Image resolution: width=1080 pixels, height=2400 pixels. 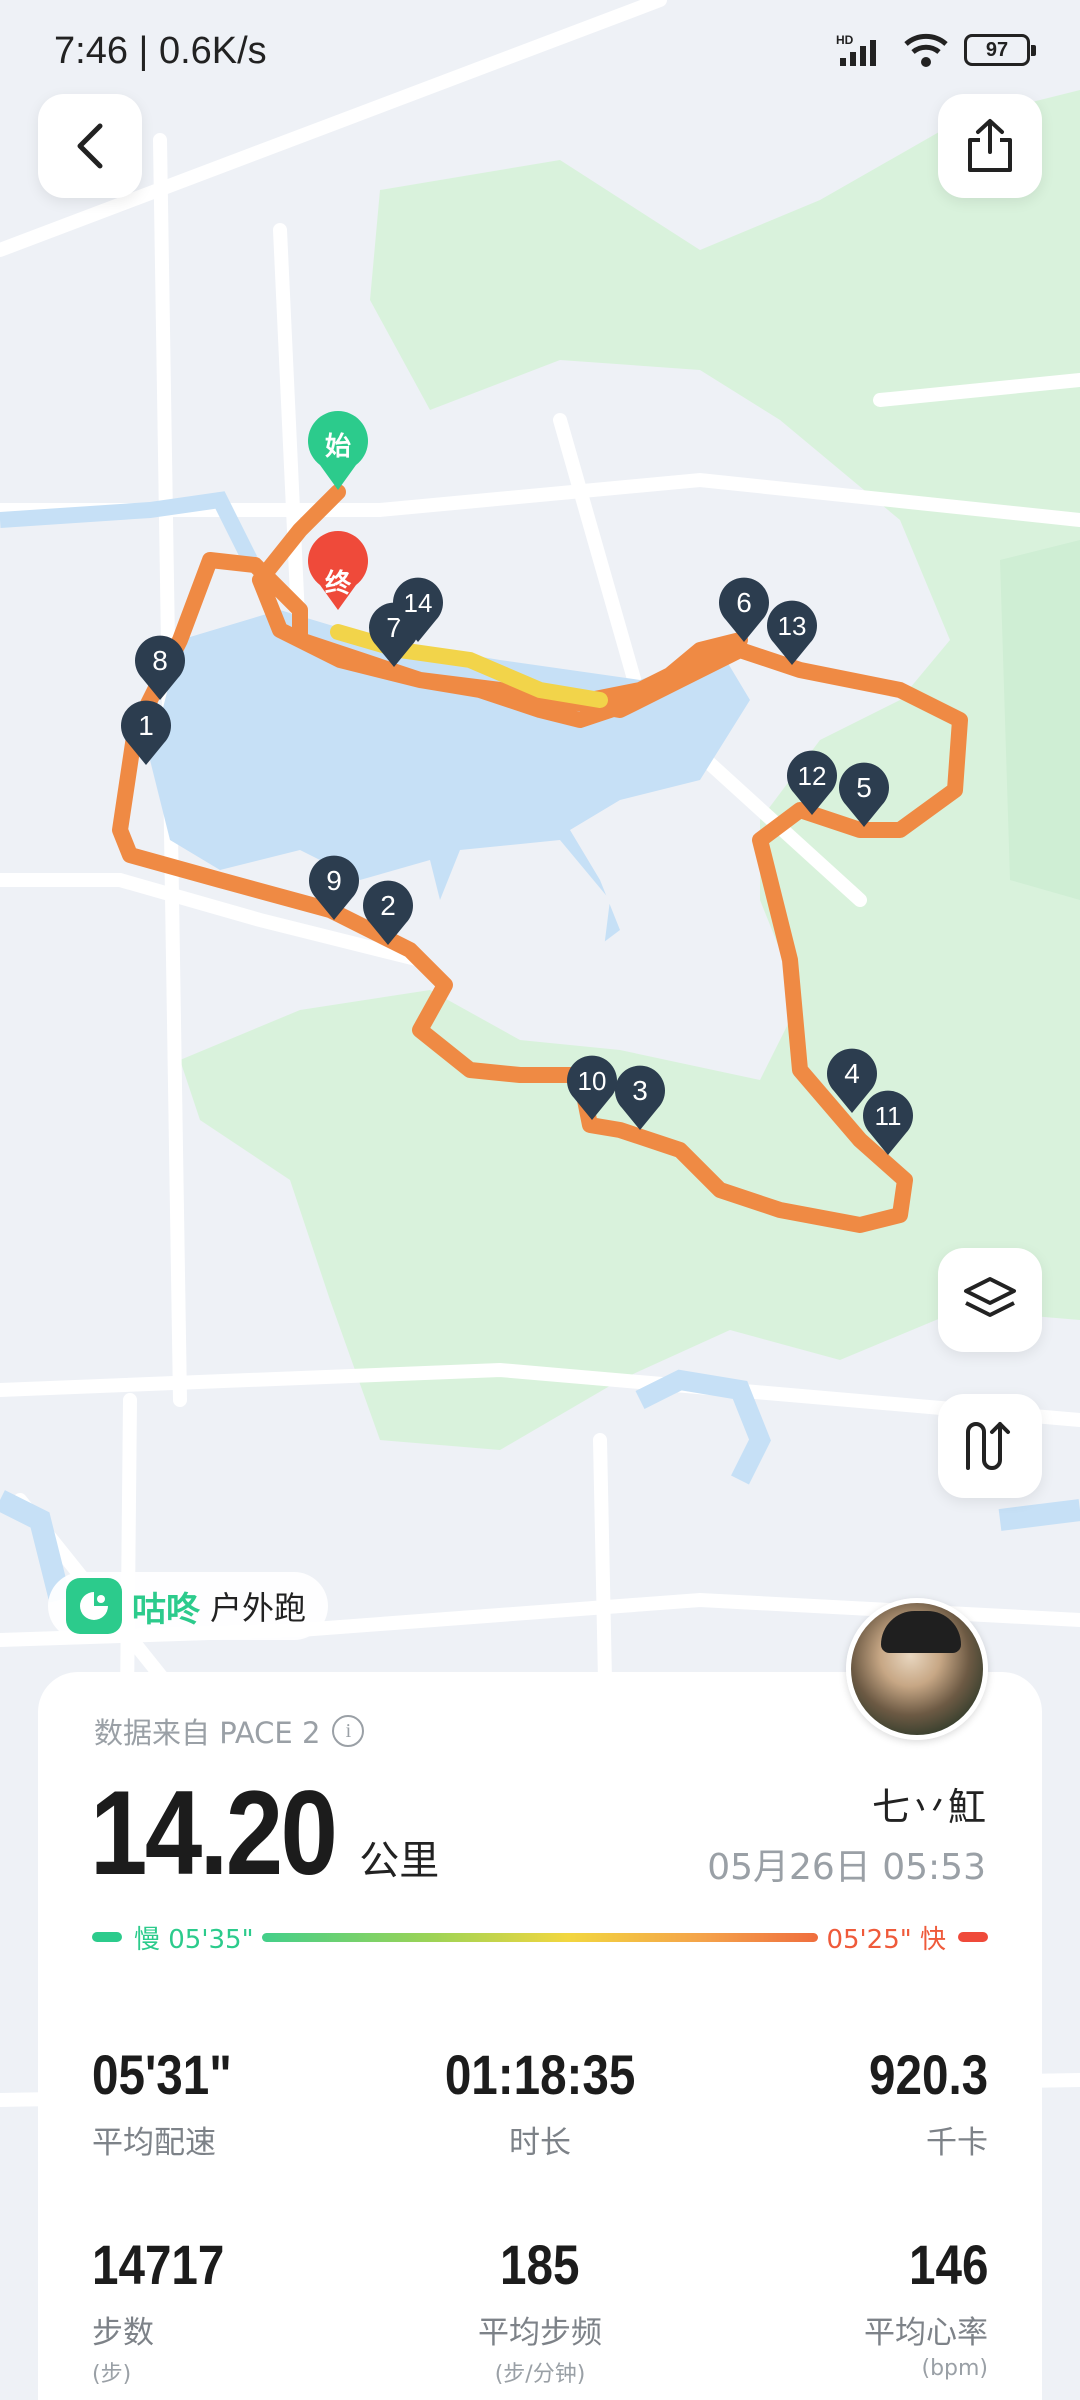 I want to click on stat-value: 185, so click(x=540, y=2264).